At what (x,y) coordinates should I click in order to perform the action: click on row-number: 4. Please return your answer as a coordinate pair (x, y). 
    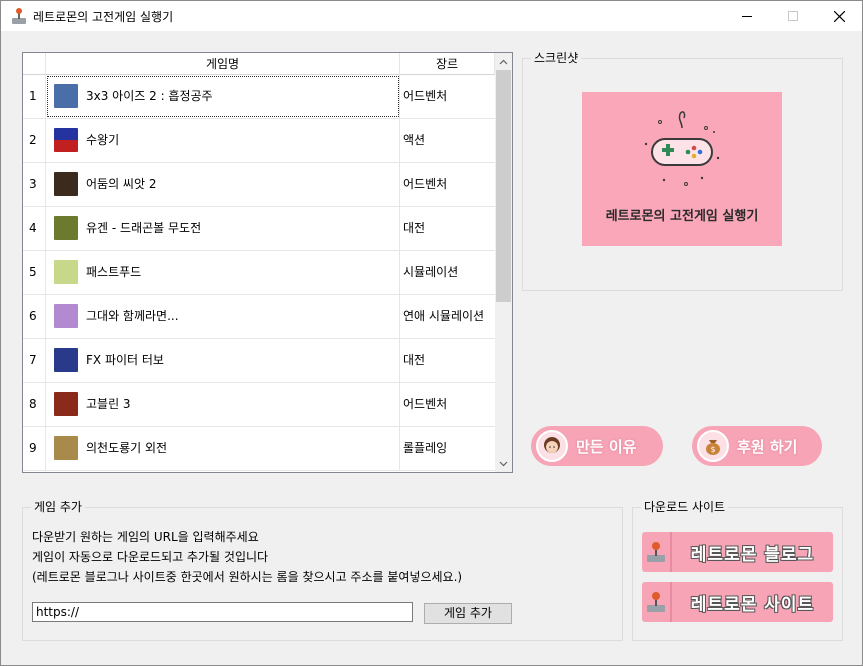
    Looking at the image, I should click on (34, 228).